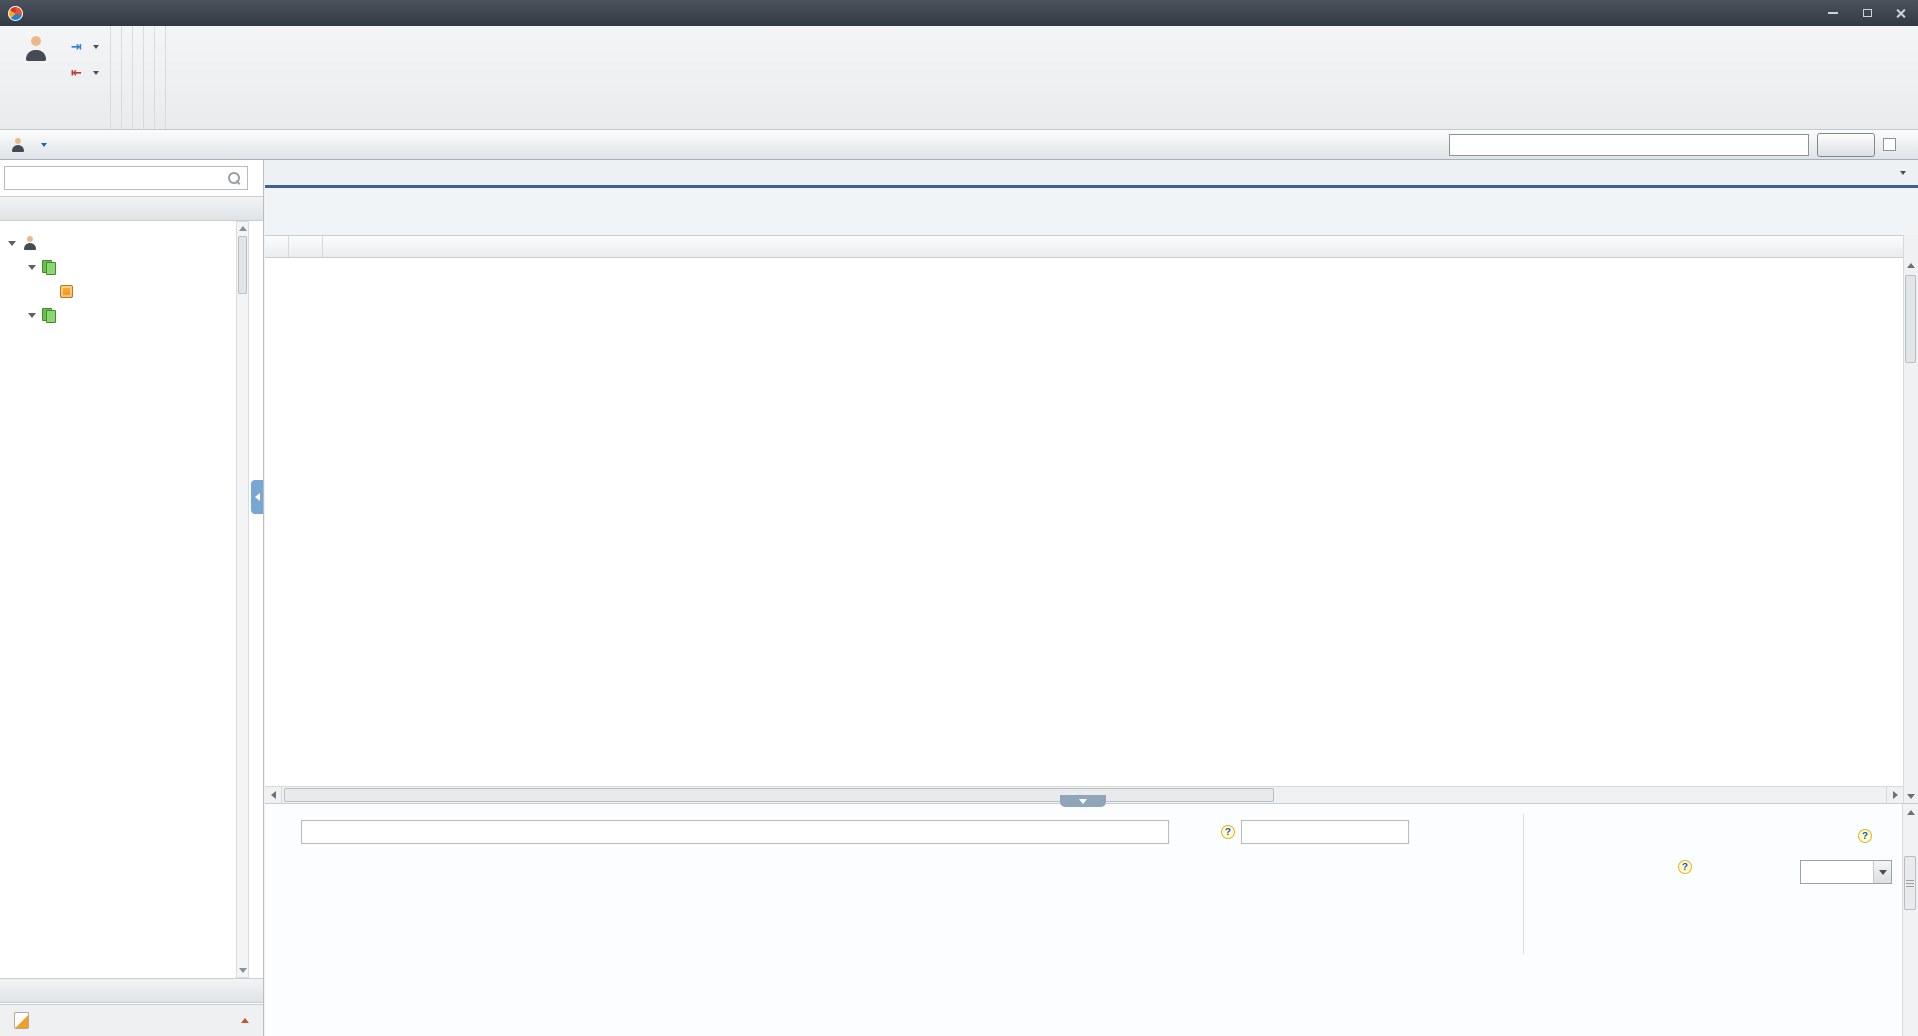 The image size is (1918, 1036). I want to click on close-icon, so click(1901, 13).